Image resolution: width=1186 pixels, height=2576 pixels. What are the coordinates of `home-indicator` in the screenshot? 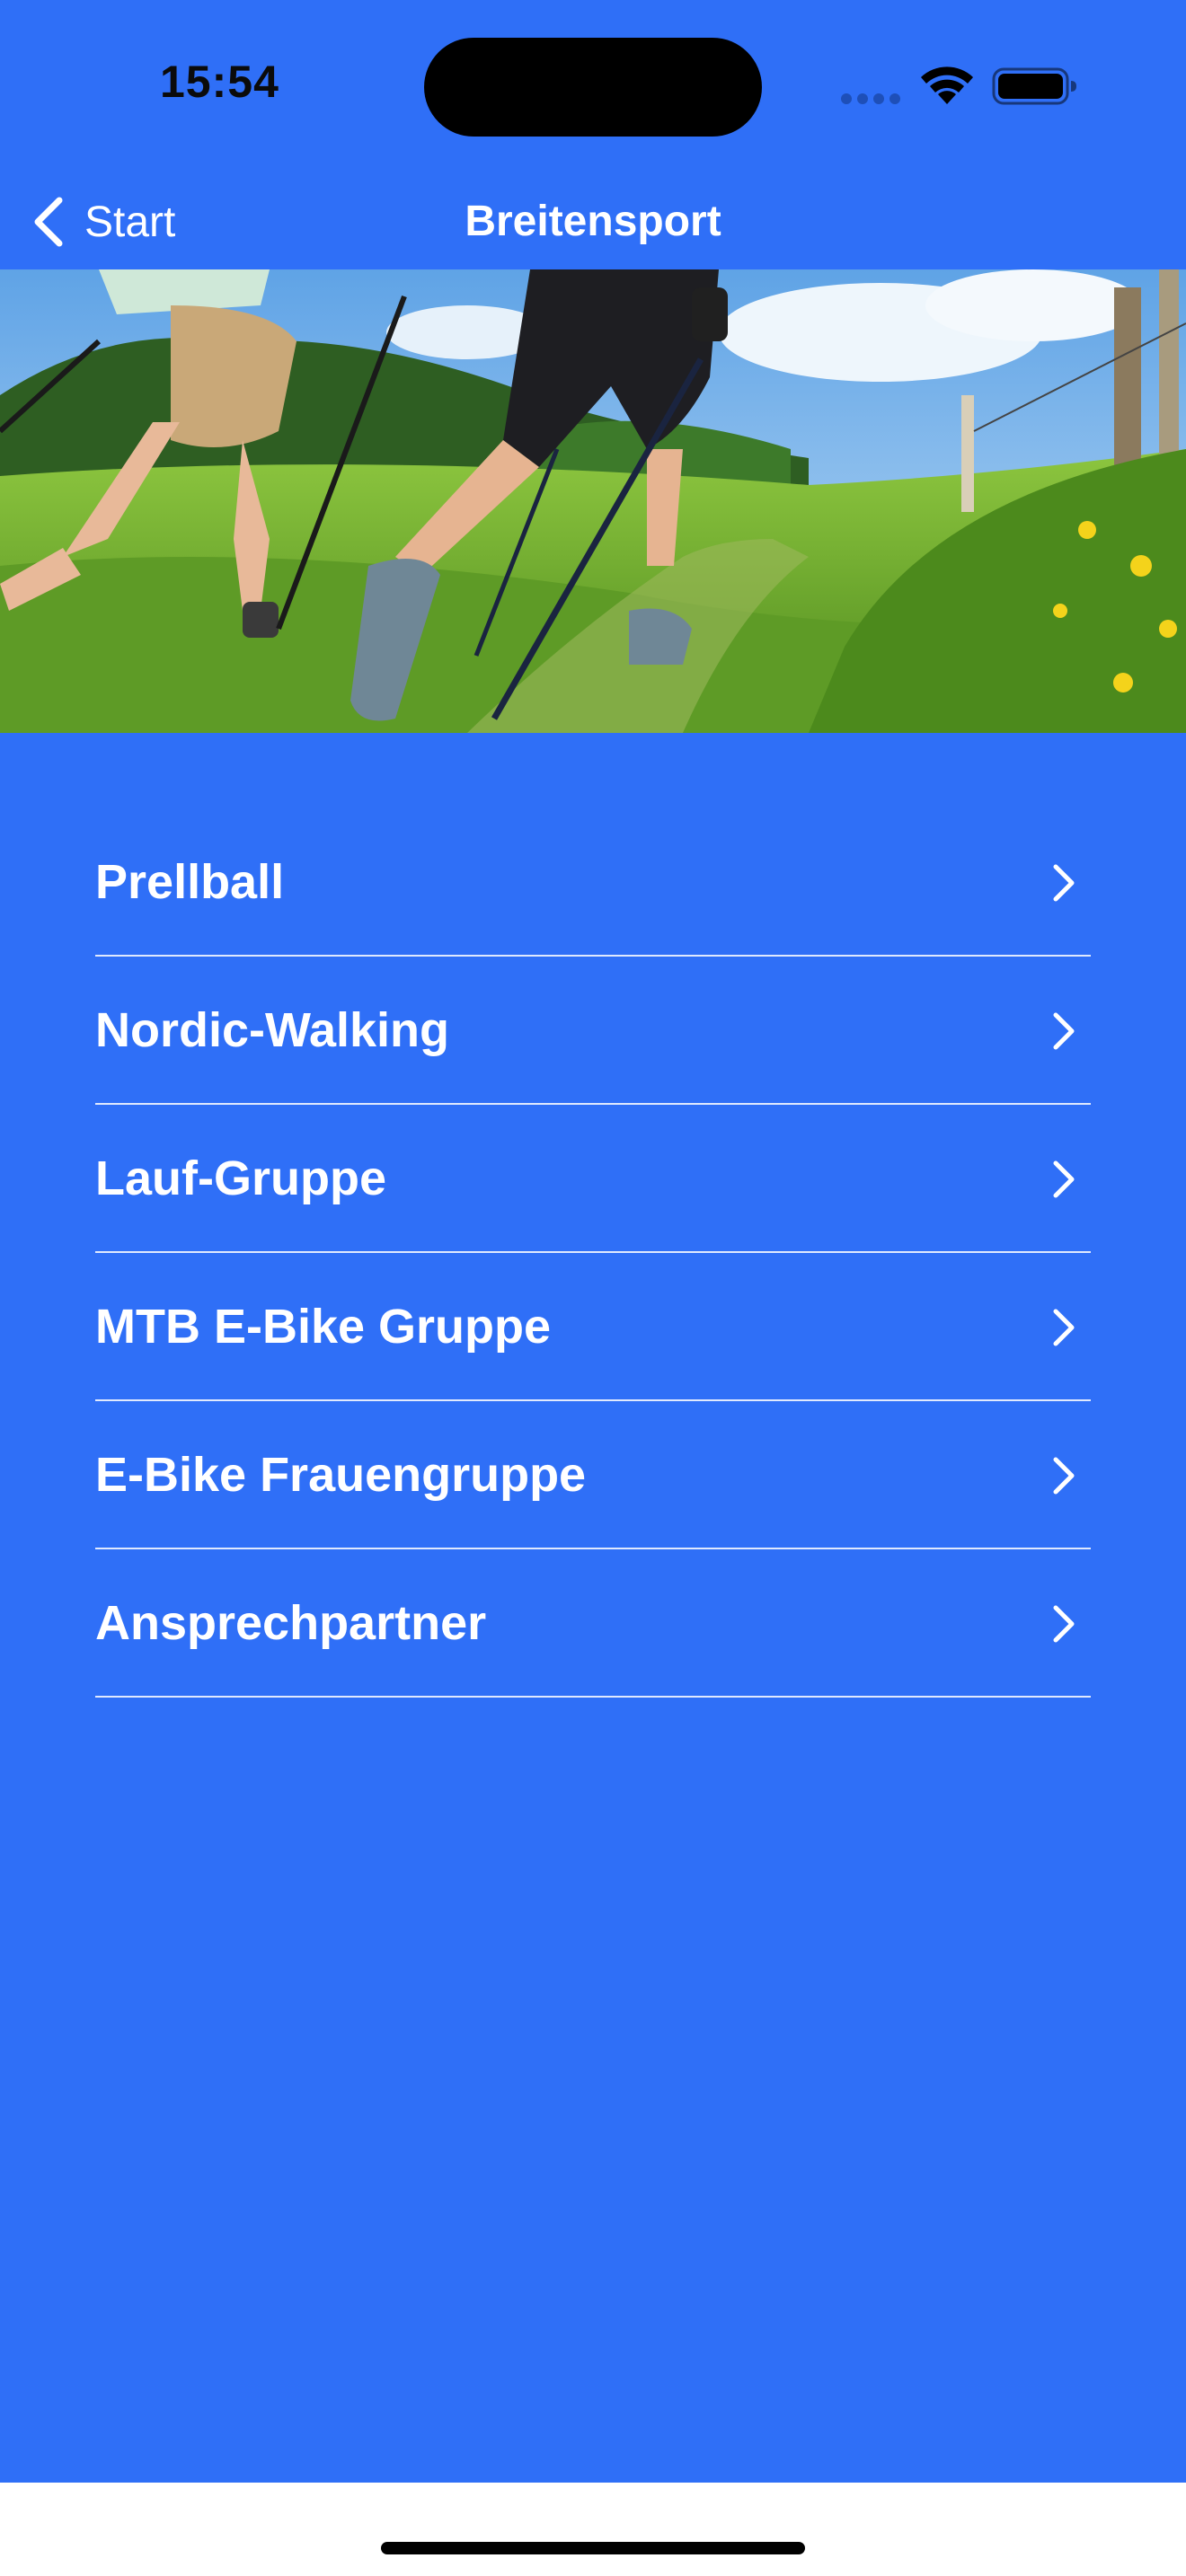 It's located at (593, 2548).